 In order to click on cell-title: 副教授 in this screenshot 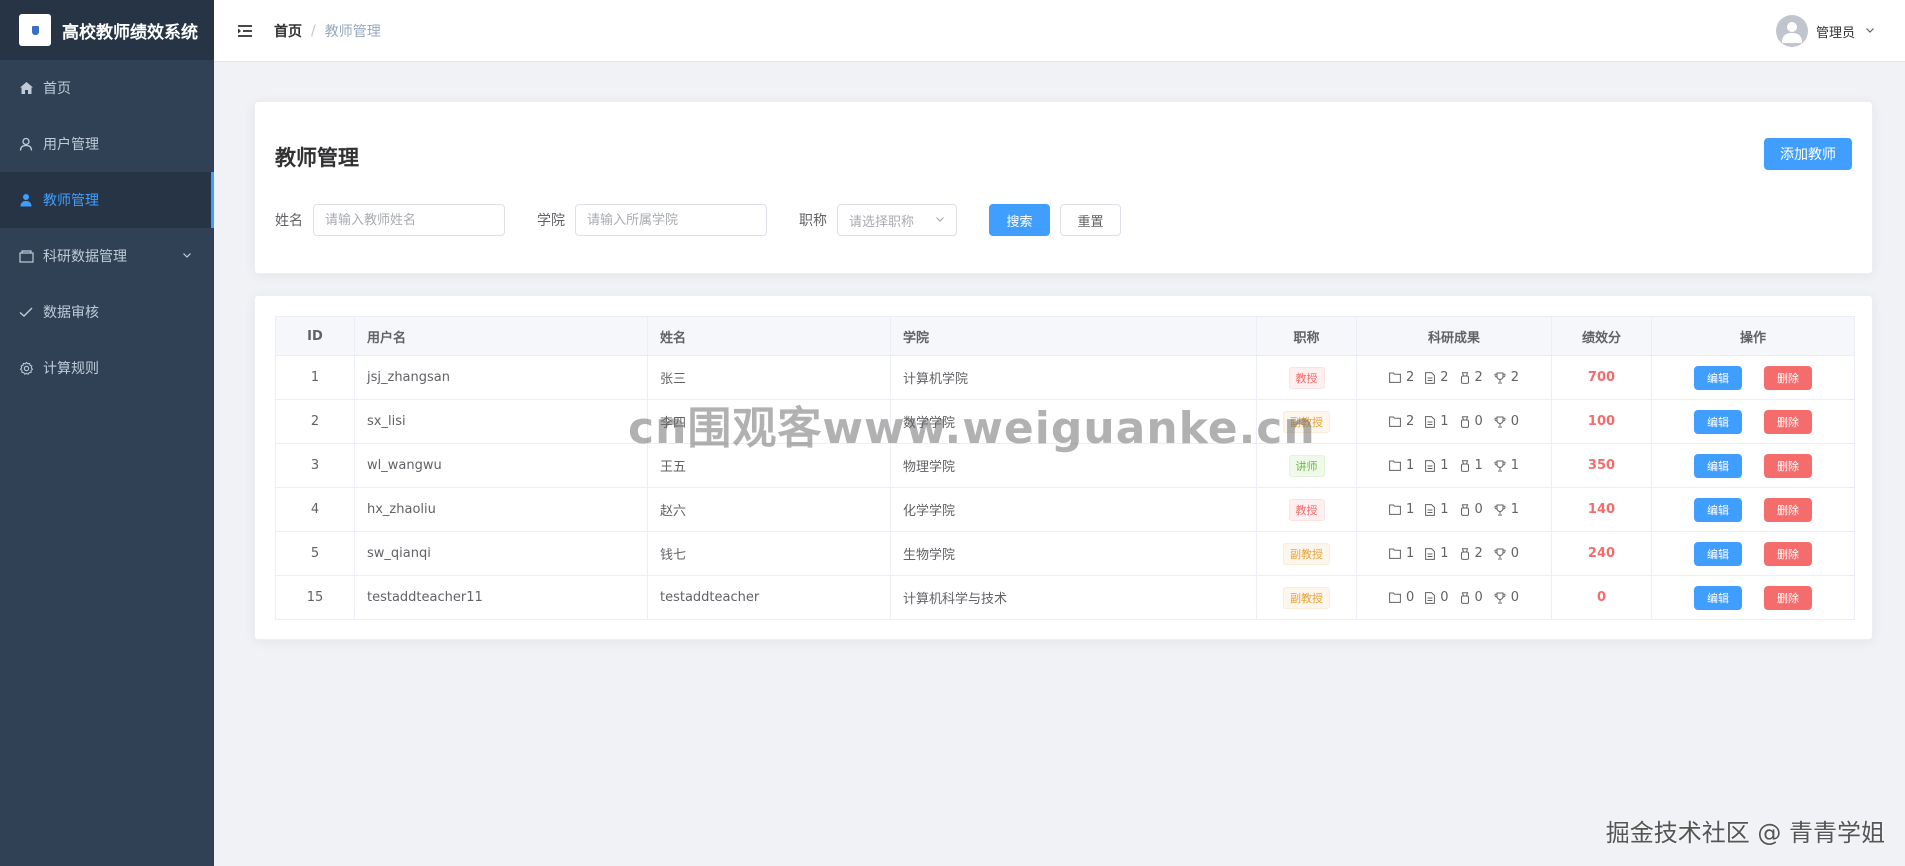, I will do `click(1306, 553)`.